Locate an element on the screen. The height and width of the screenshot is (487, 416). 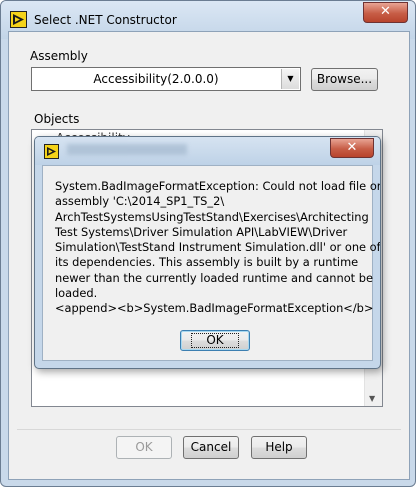
scroll-down-icon: ▼ is located at coordinates (372, 398).